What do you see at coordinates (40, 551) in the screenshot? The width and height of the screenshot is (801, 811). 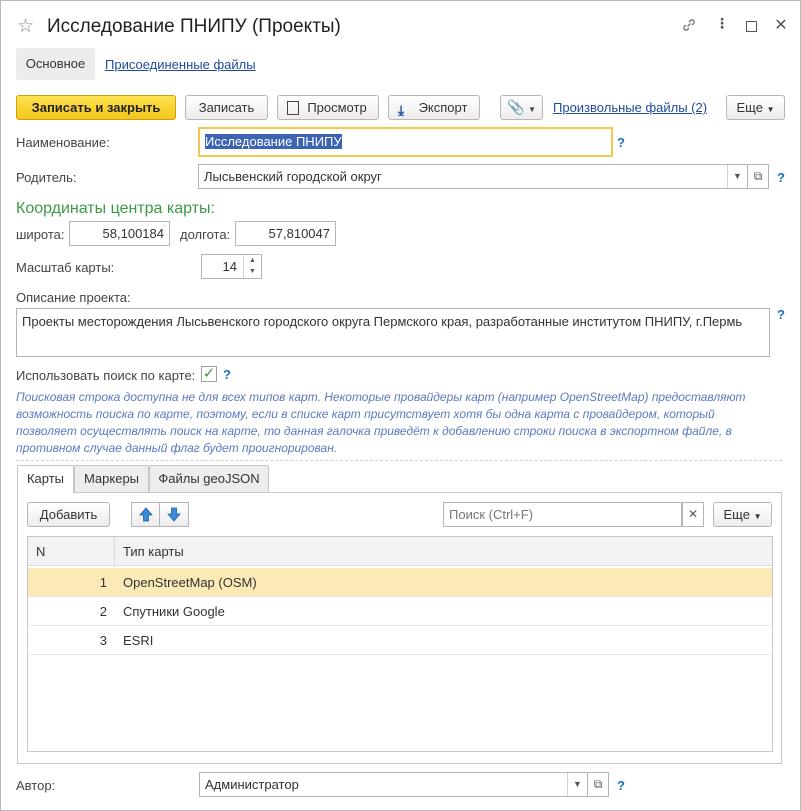 I see `col-n-header: N` at bounding box center [40, 551].